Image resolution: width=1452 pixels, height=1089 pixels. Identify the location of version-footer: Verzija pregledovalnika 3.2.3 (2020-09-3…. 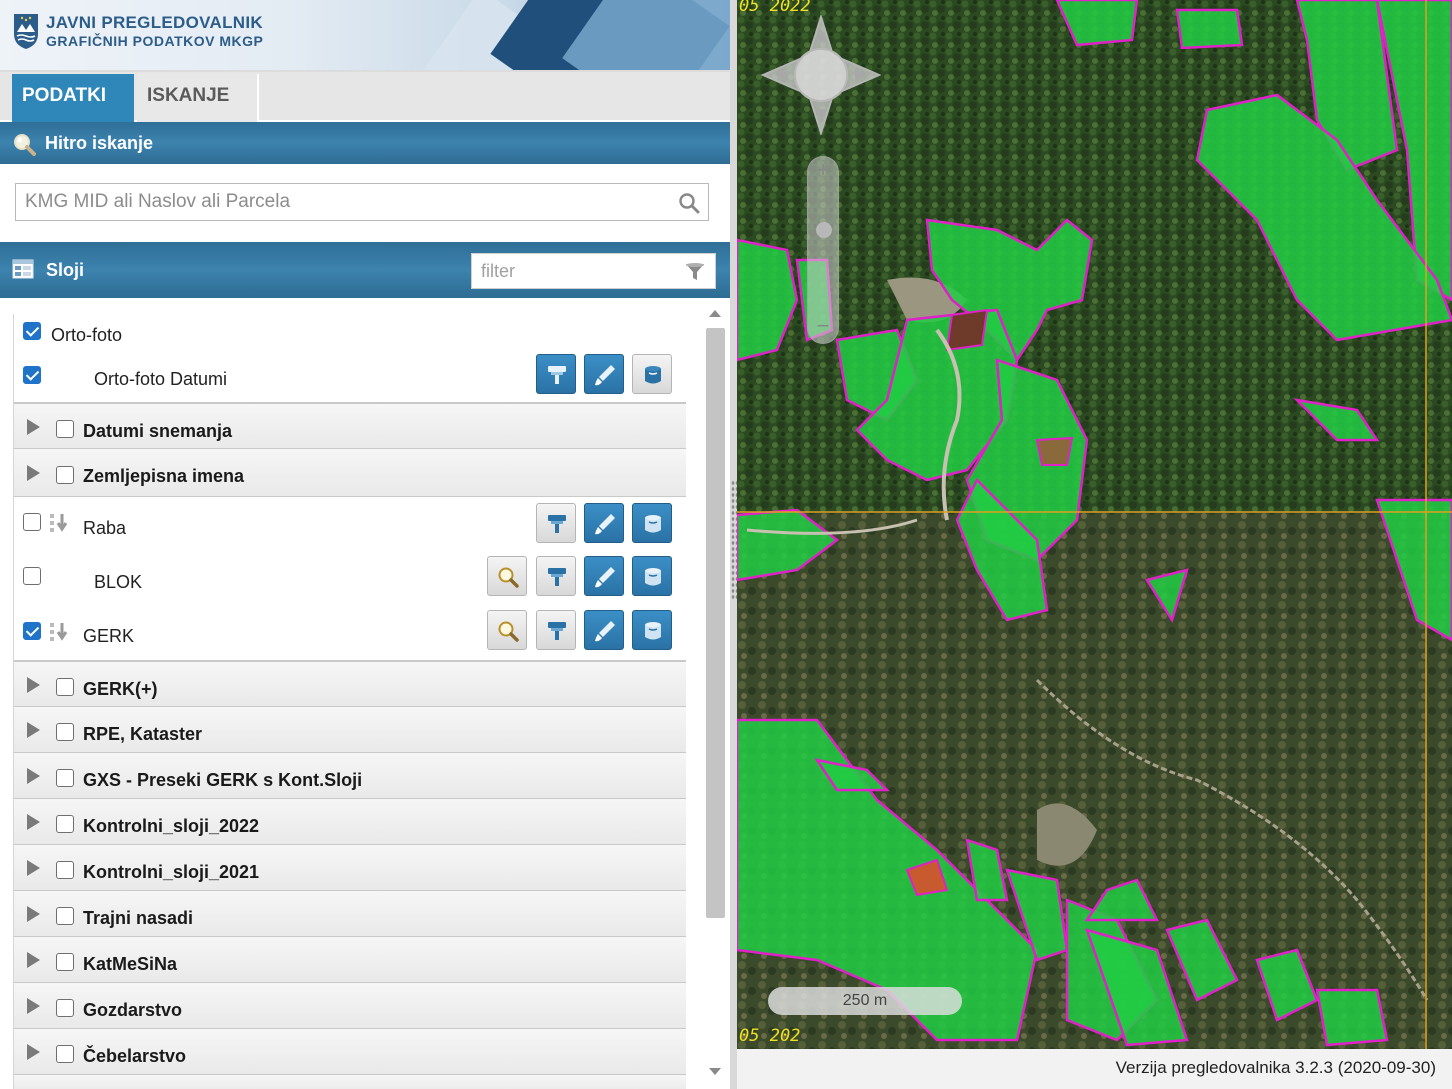
(1094, 1069).